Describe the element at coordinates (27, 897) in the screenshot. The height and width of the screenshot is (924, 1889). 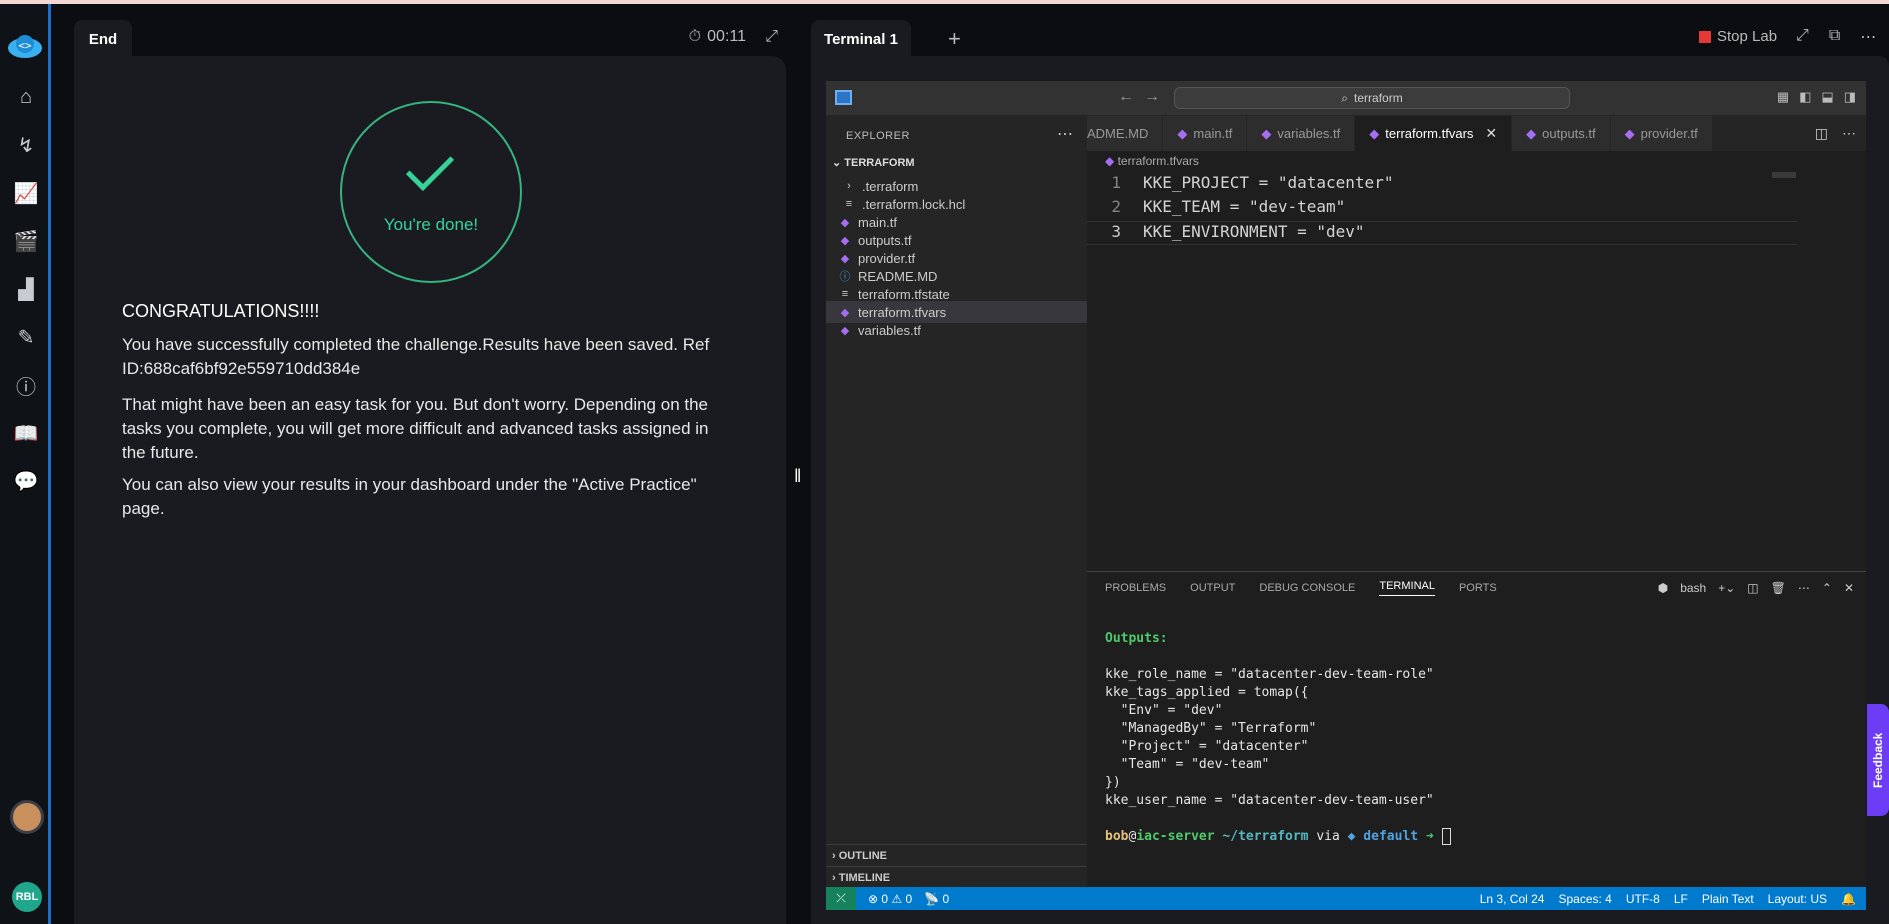
I see `user-initials-badge: RBL` at that location.